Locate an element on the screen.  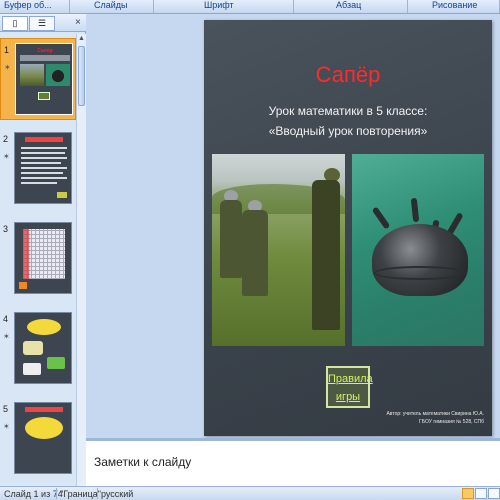
ribbon-group-font: Шрифт is located at coordinates (224, 6).